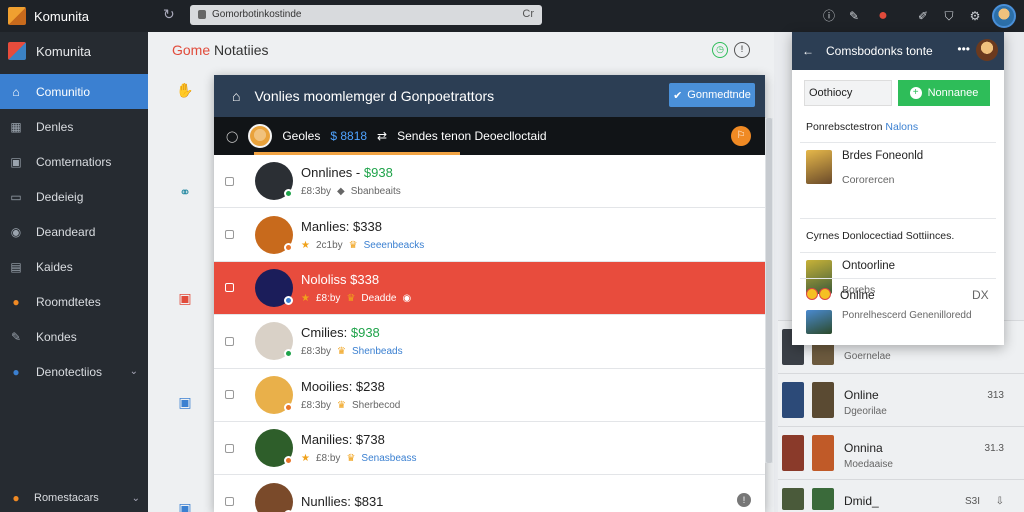 The width and height of the screenshot is (1024, 512). I want to click on page-title-accent: Gome, so click(191, 50).